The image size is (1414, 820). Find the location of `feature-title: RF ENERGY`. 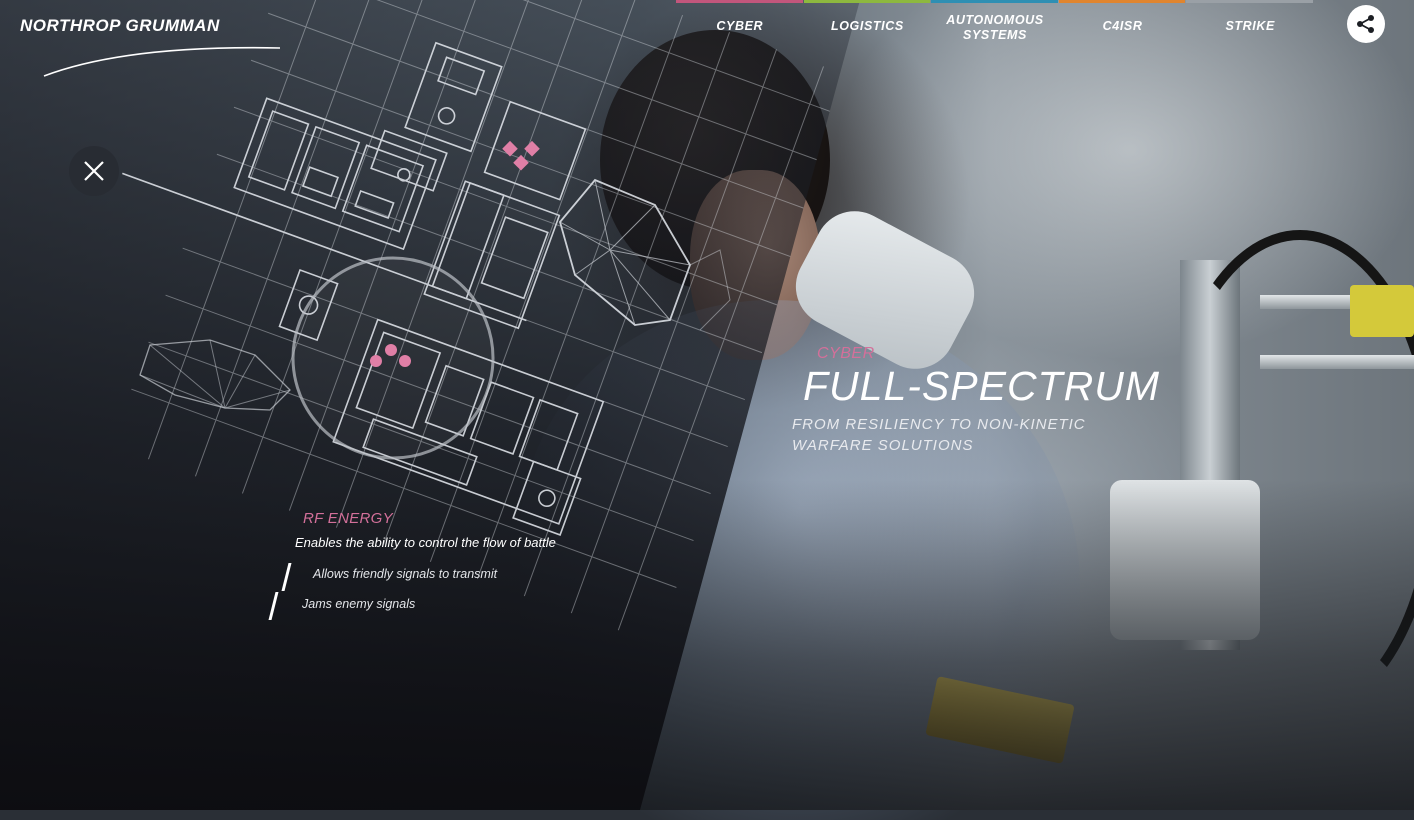

feature-title: RF ENERGY is located at coordinates (348, 518).